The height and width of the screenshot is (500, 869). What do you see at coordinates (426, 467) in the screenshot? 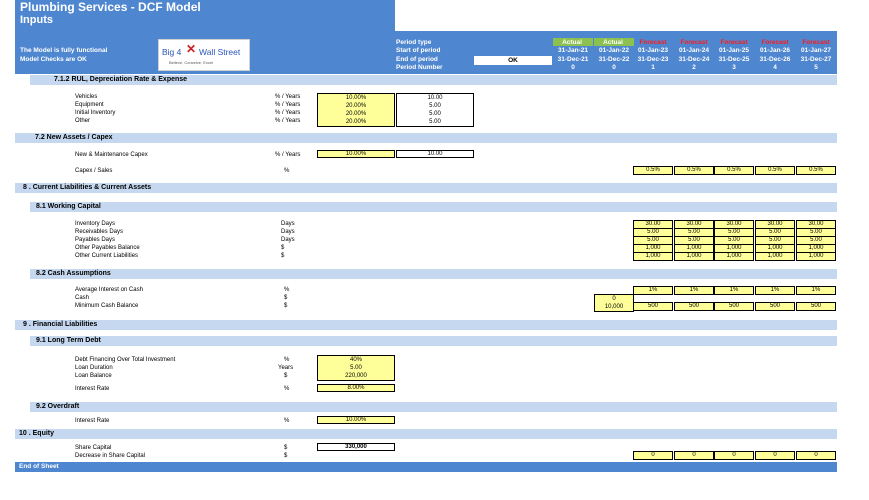
I see `end-of-sheet: End of Sheet` at bounding box center [426, 467].